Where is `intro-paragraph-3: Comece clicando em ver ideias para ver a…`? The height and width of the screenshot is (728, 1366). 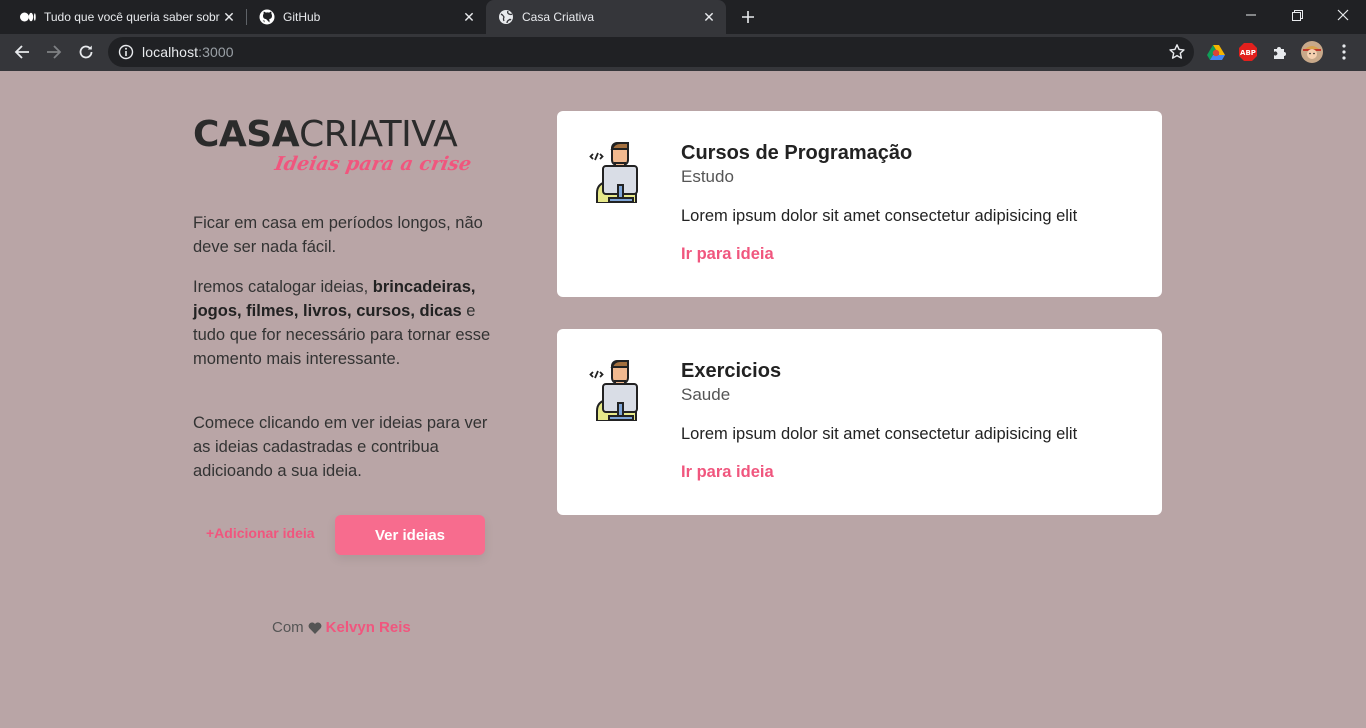
intro-paragraph-3: Comece clicando em ver ideias para ver a… is located at coordinates (340, 447).